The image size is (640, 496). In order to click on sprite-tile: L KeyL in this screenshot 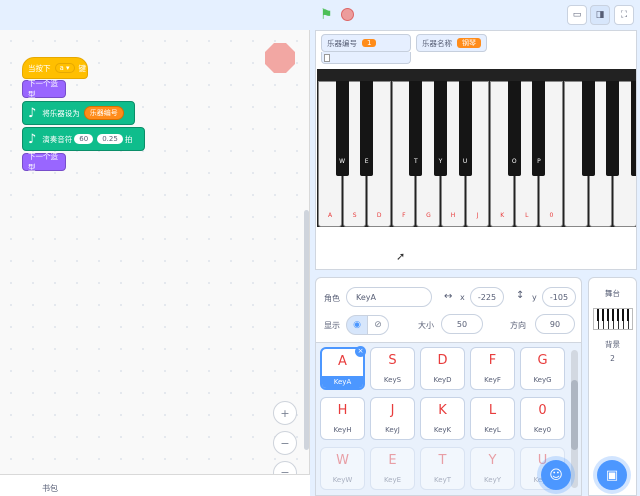, I will do `click(492, 418)`.